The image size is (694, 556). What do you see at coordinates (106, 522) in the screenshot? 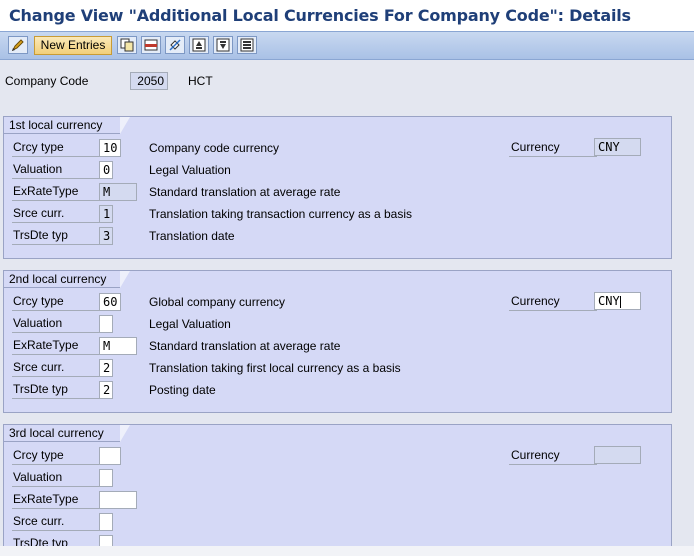
I see `srce-curr-field` at bounding box center [106, 522].